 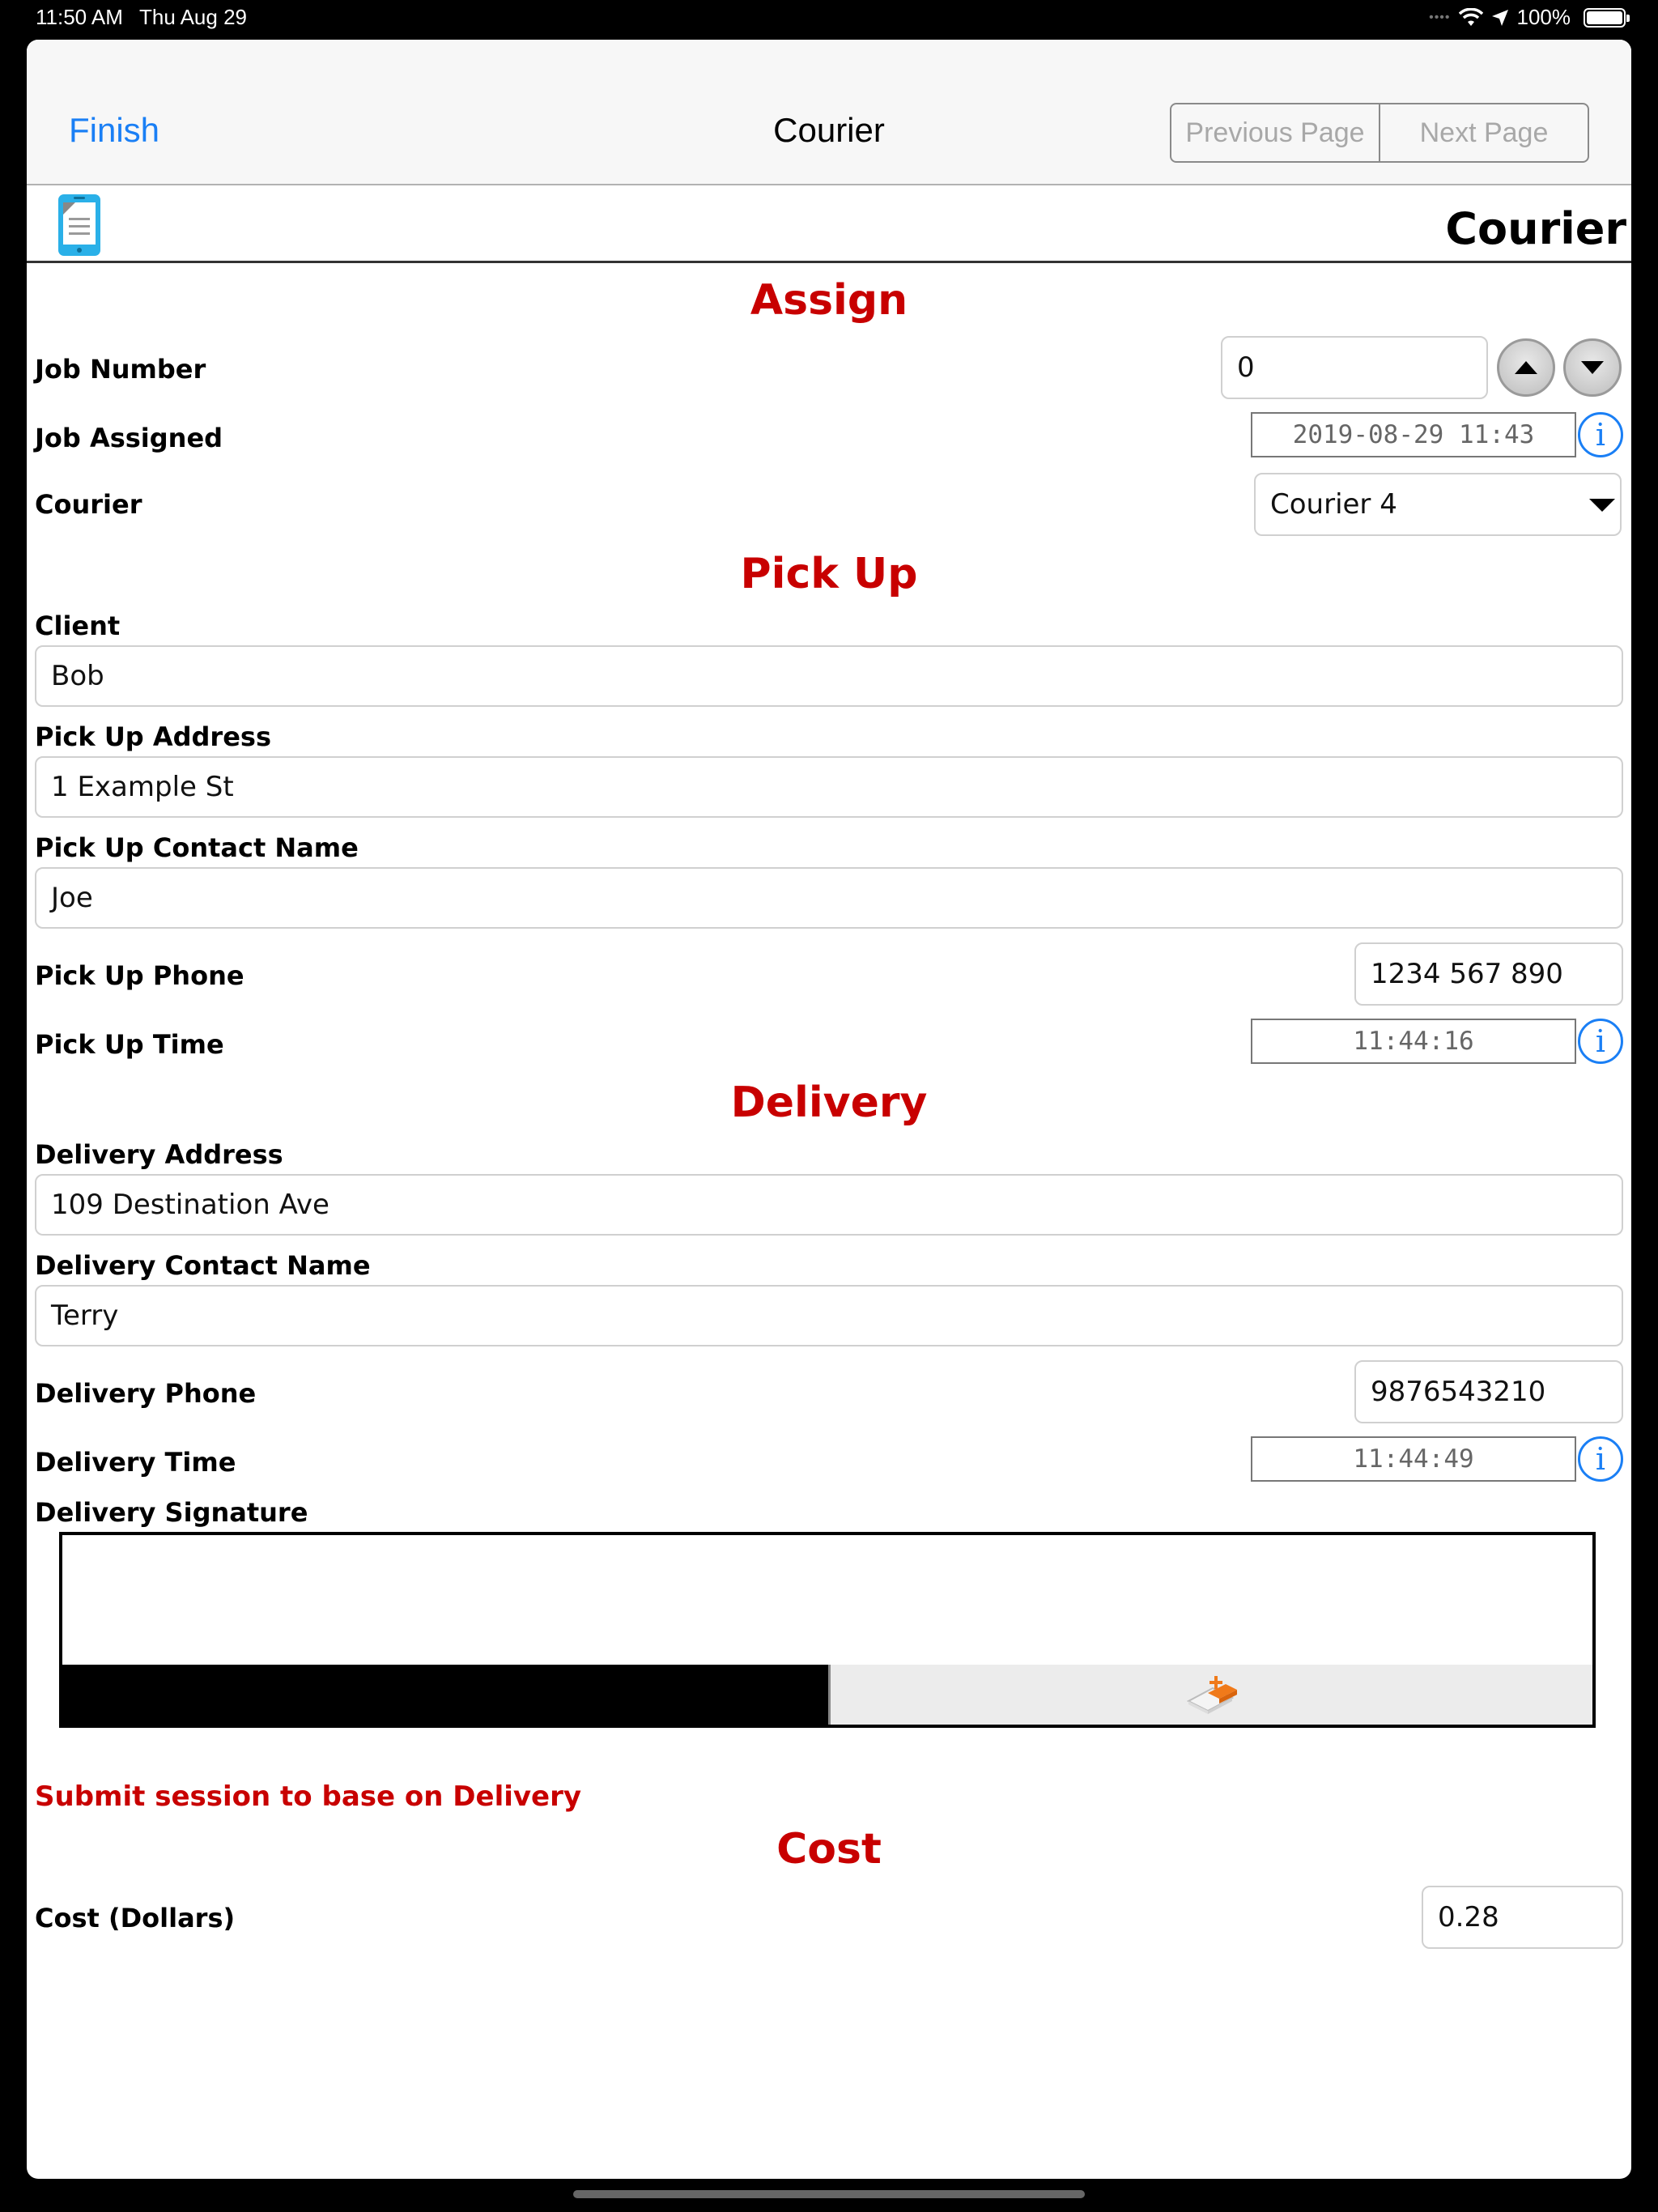 What do you see at coordinates (829, 574) in the screenshot?
I see `section-title-pickup: Pick Up` at bounding box center [829, 574].